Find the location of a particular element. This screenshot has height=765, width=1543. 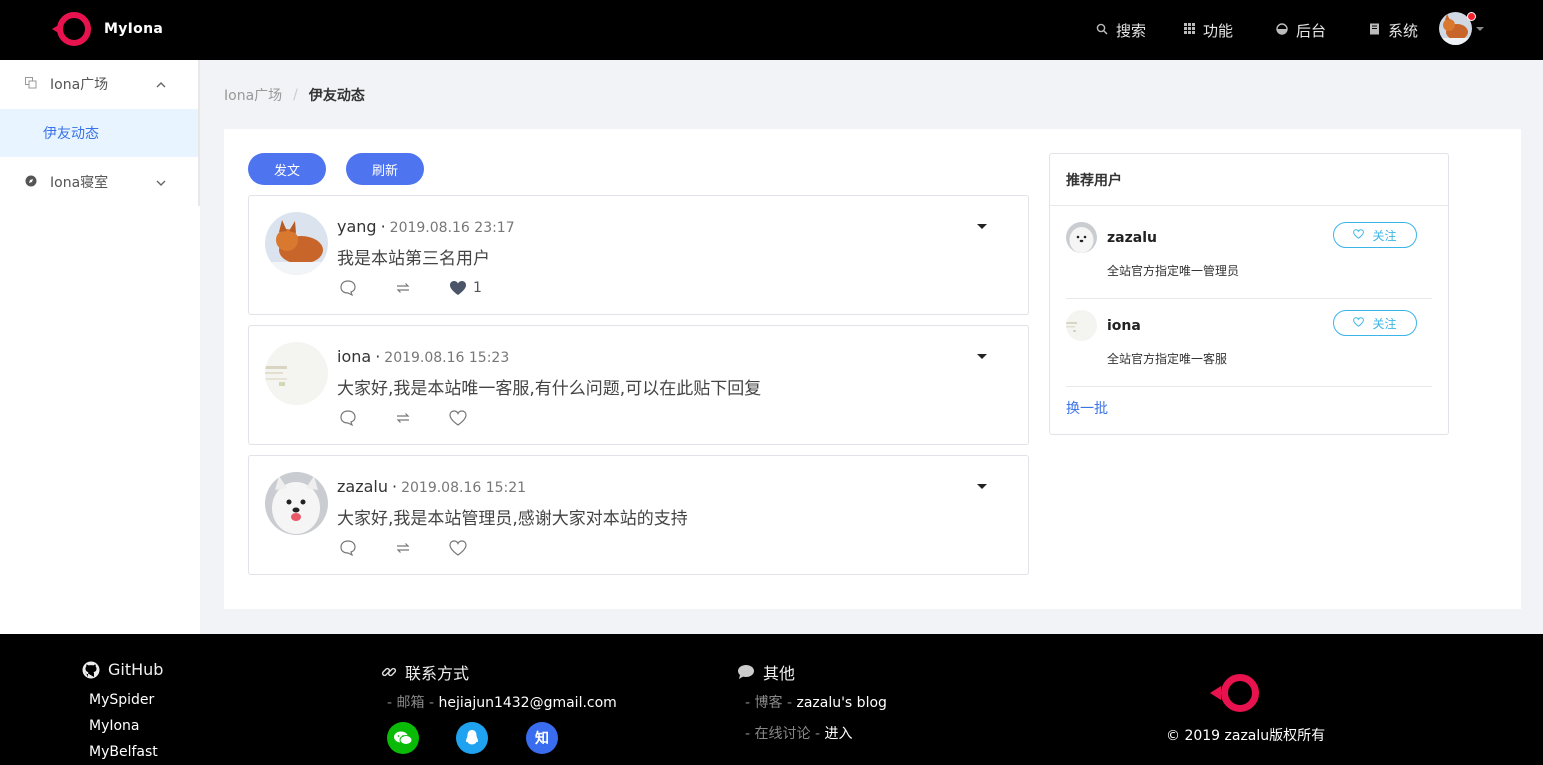

post-text: 大家好,我是本站管理员,感谢大家对本站的支持 is located at coordinates (512, 519).